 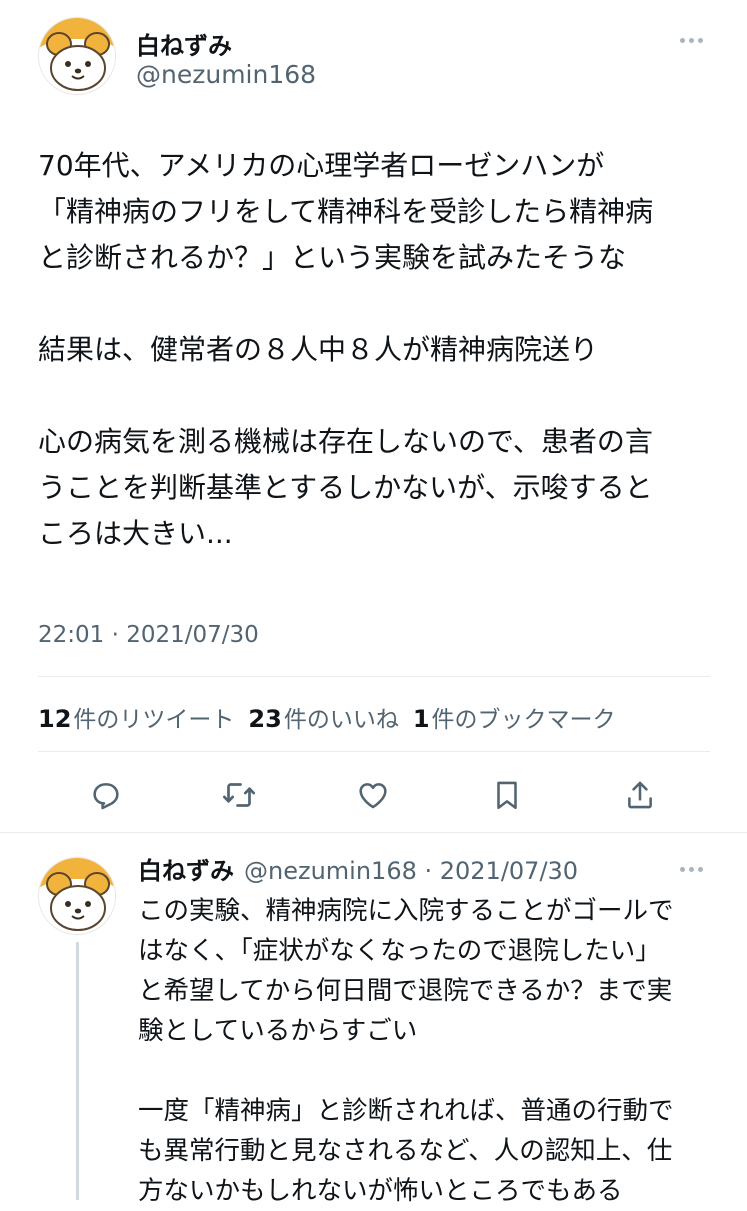 I want to click on retweet-count: 12, so click(x=55, y=719).